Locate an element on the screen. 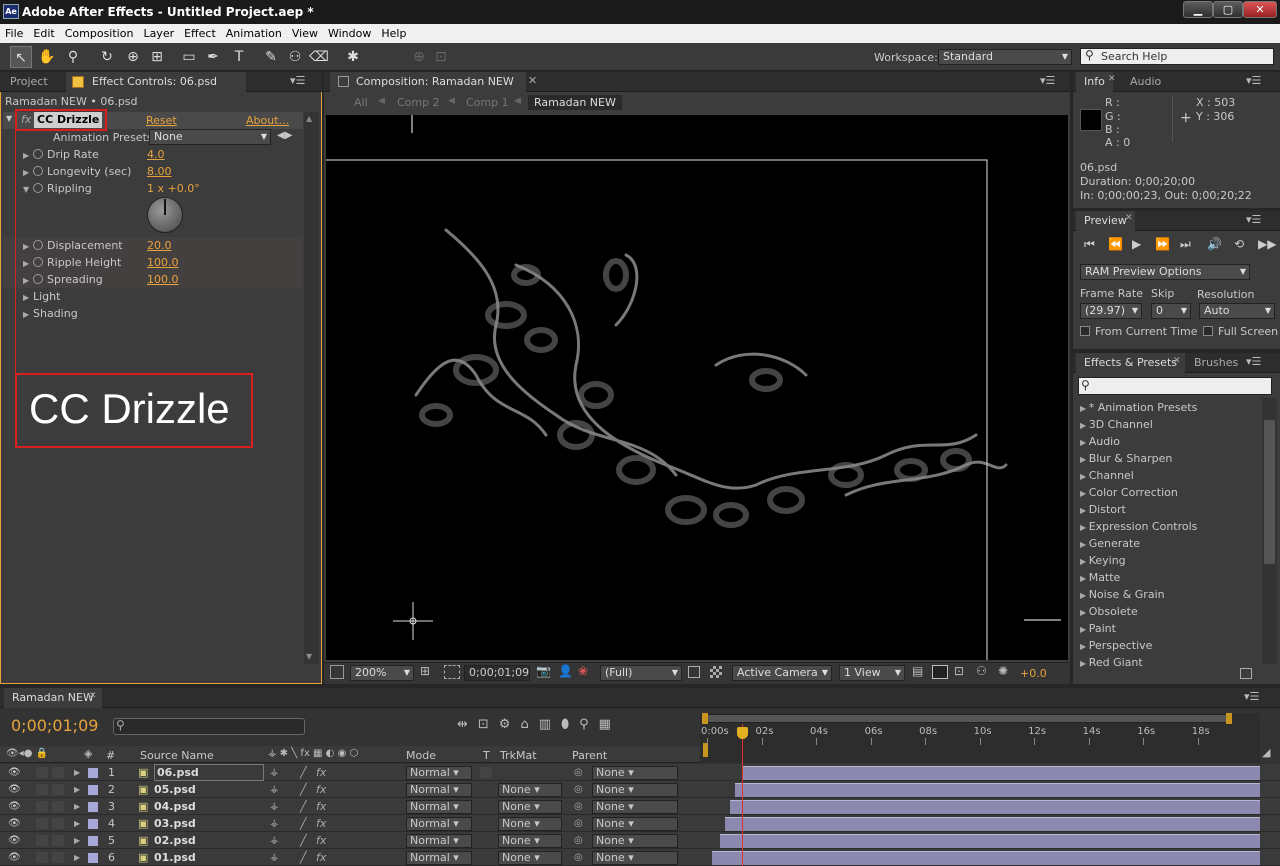 The height and width of the screenshot is (866, 1280). view-layout-dropdown: 1 View is located at coordinates (872, 673).